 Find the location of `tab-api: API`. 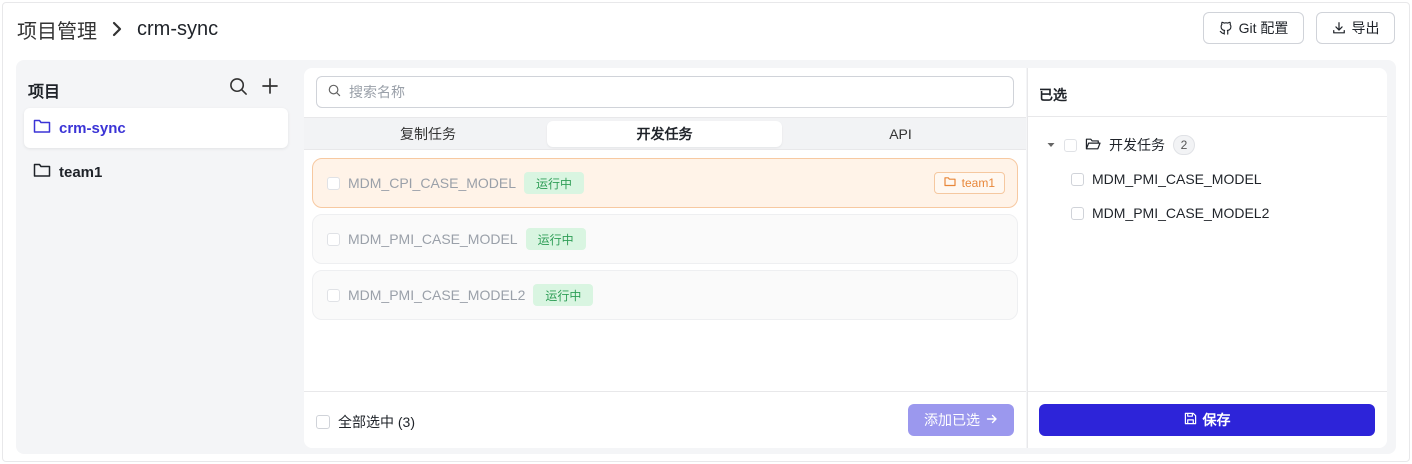

tab-api: API is located at coordinates (900, 134).